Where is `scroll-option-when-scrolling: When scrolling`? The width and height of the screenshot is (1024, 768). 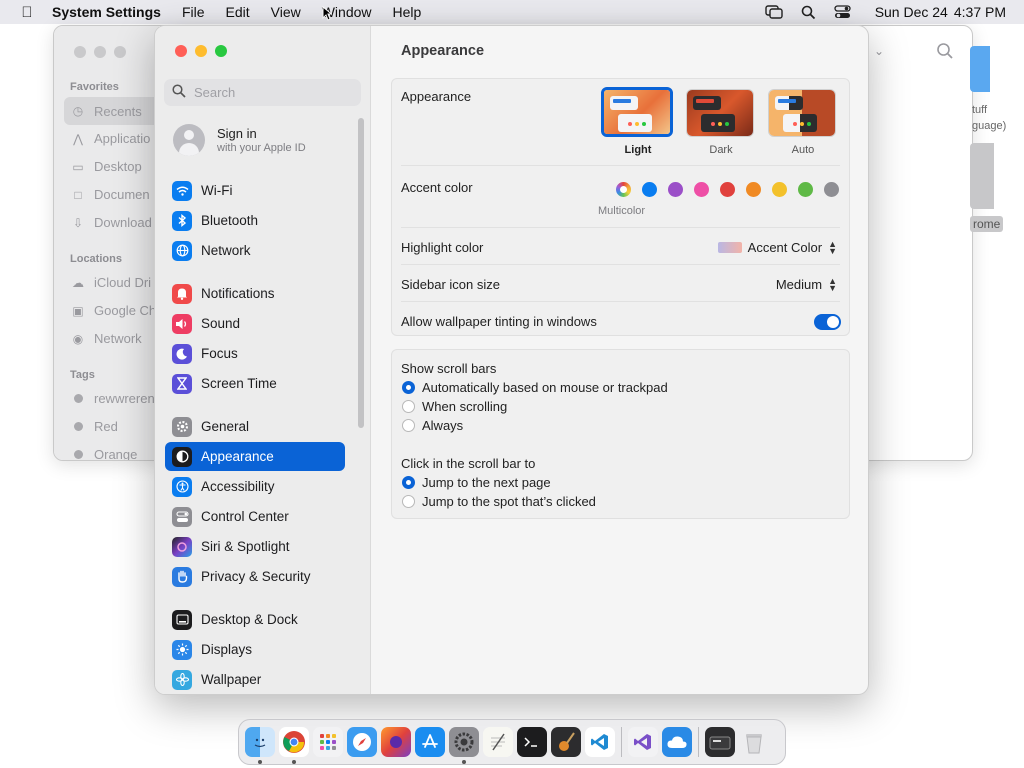 scroll-option-when-scrolling: When scrolling is located at coordinates (454, 406).